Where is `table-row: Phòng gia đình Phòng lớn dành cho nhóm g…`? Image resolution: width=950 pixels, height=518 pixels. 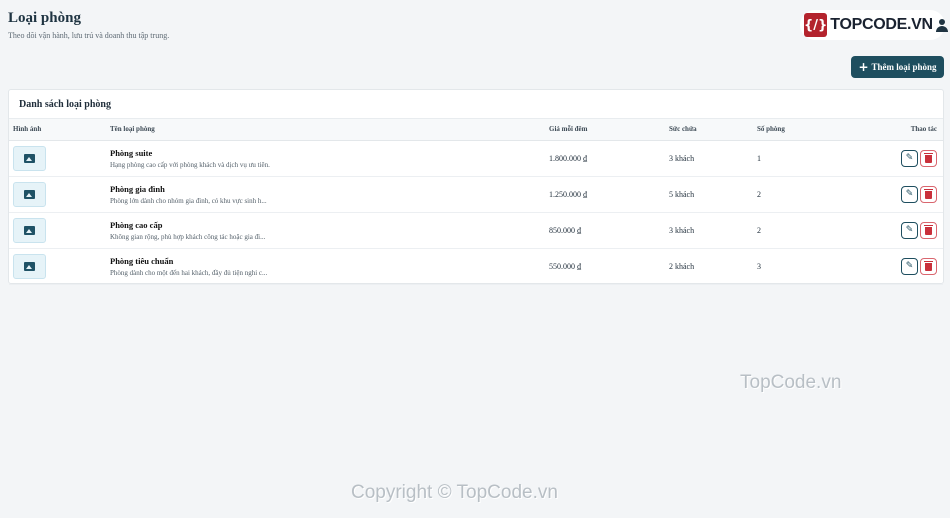
table-row: Phòng gia đình Phòng lớn dành cho nhóm g… is located at coordinates (476, 194).